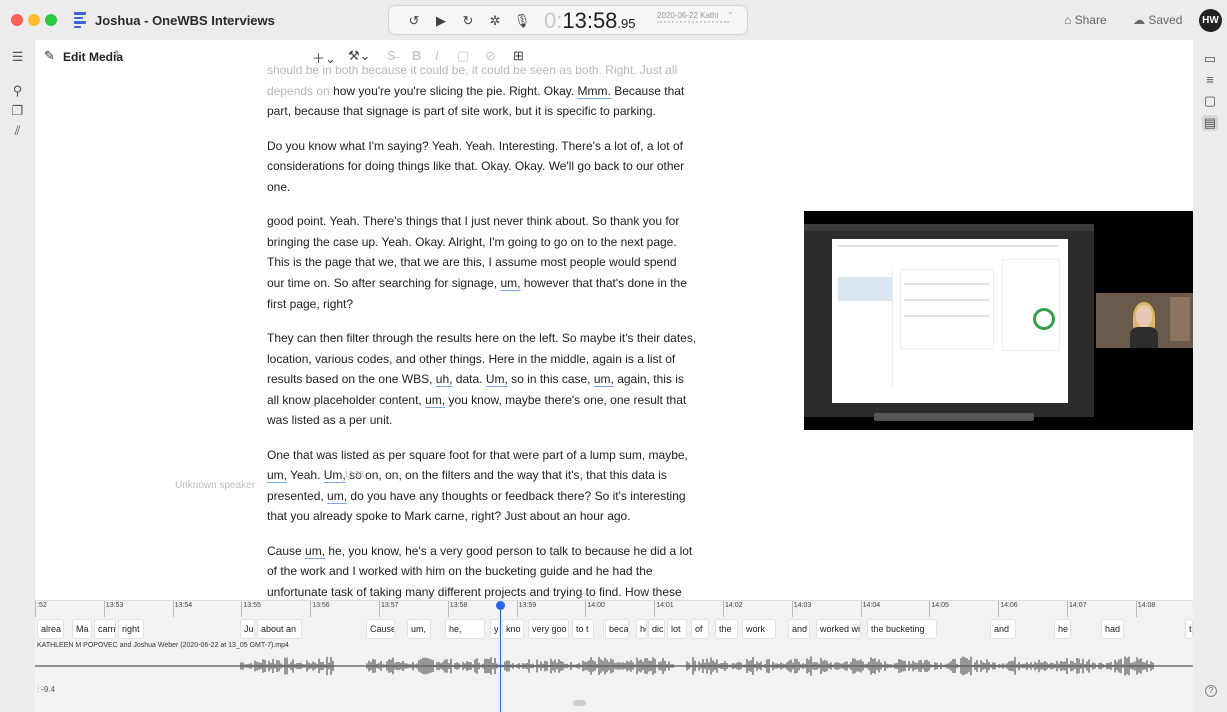 The height and width of the screenshot is (712, 1227). Describe the element at coordinates (1210, 123) in the screenshot. I see `media-icon: ▤` at that location.